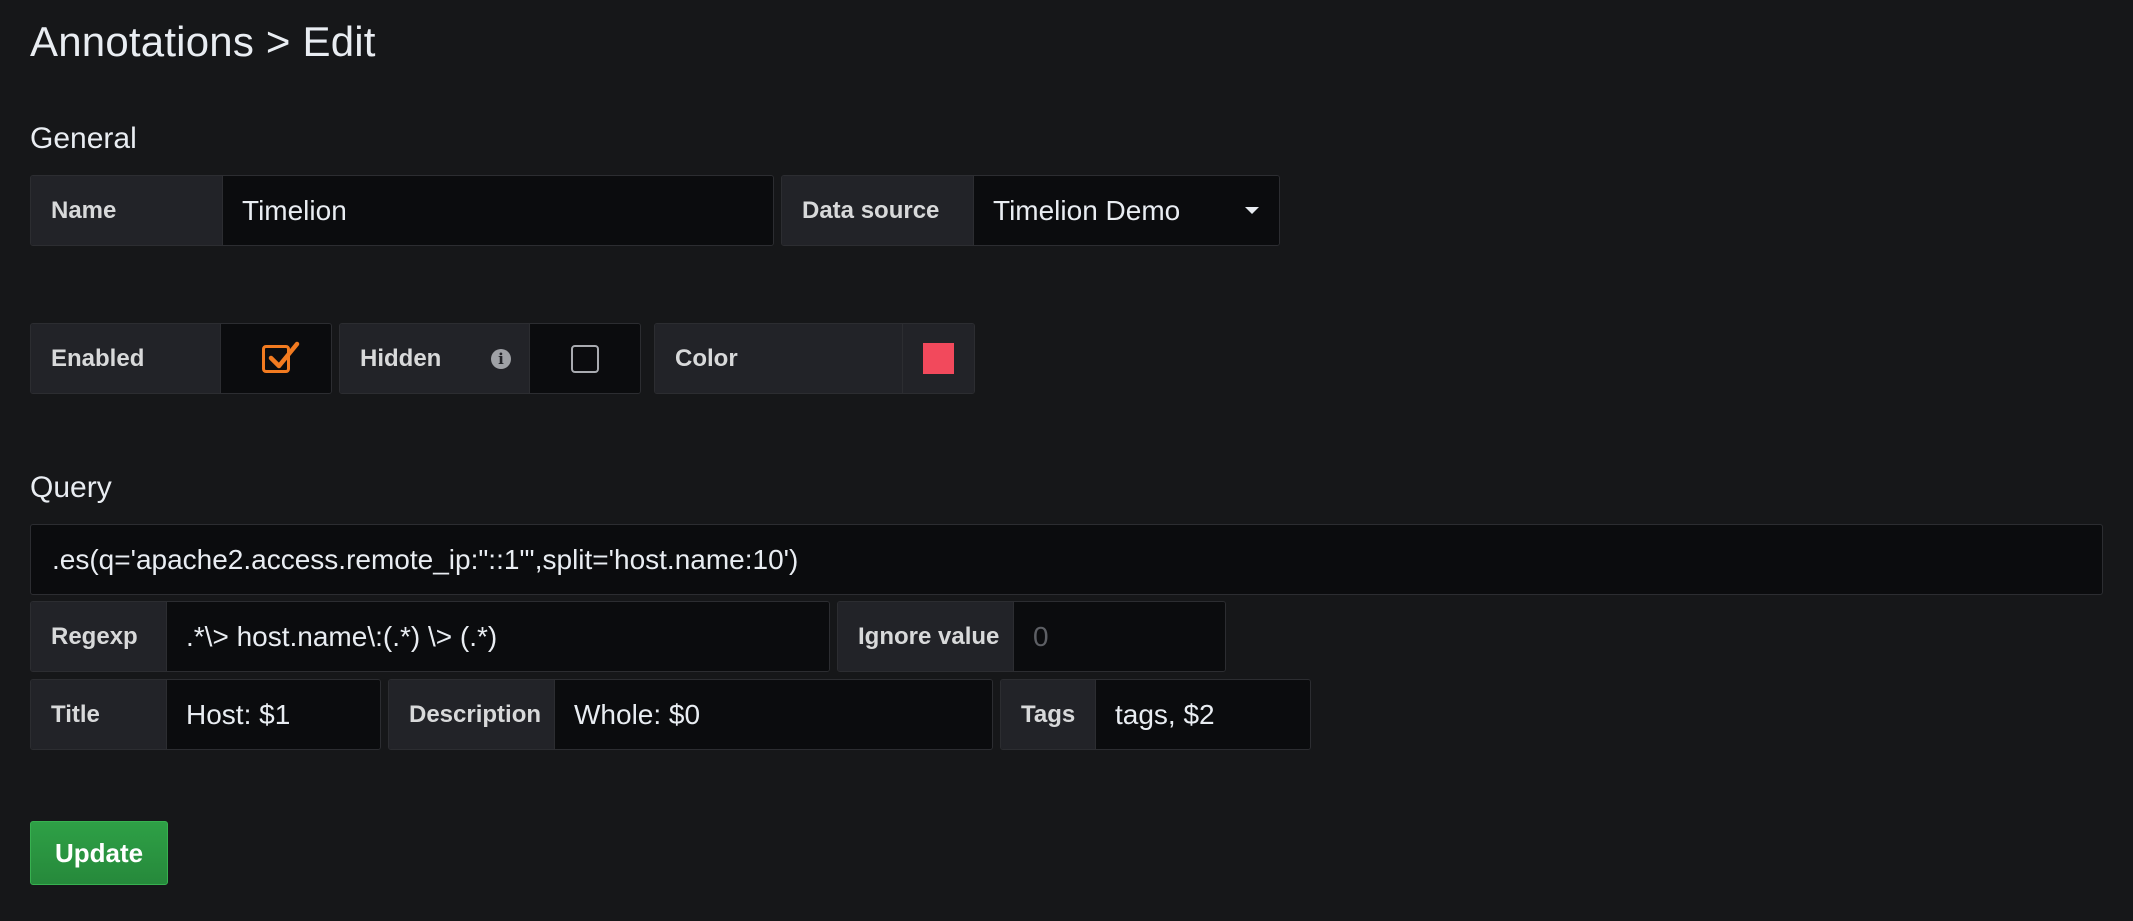 This screenshot has height=921, width=2133. I want to click on regexp-input: .*\> host.name\:(.*) \> (.*), so click(498, 636).